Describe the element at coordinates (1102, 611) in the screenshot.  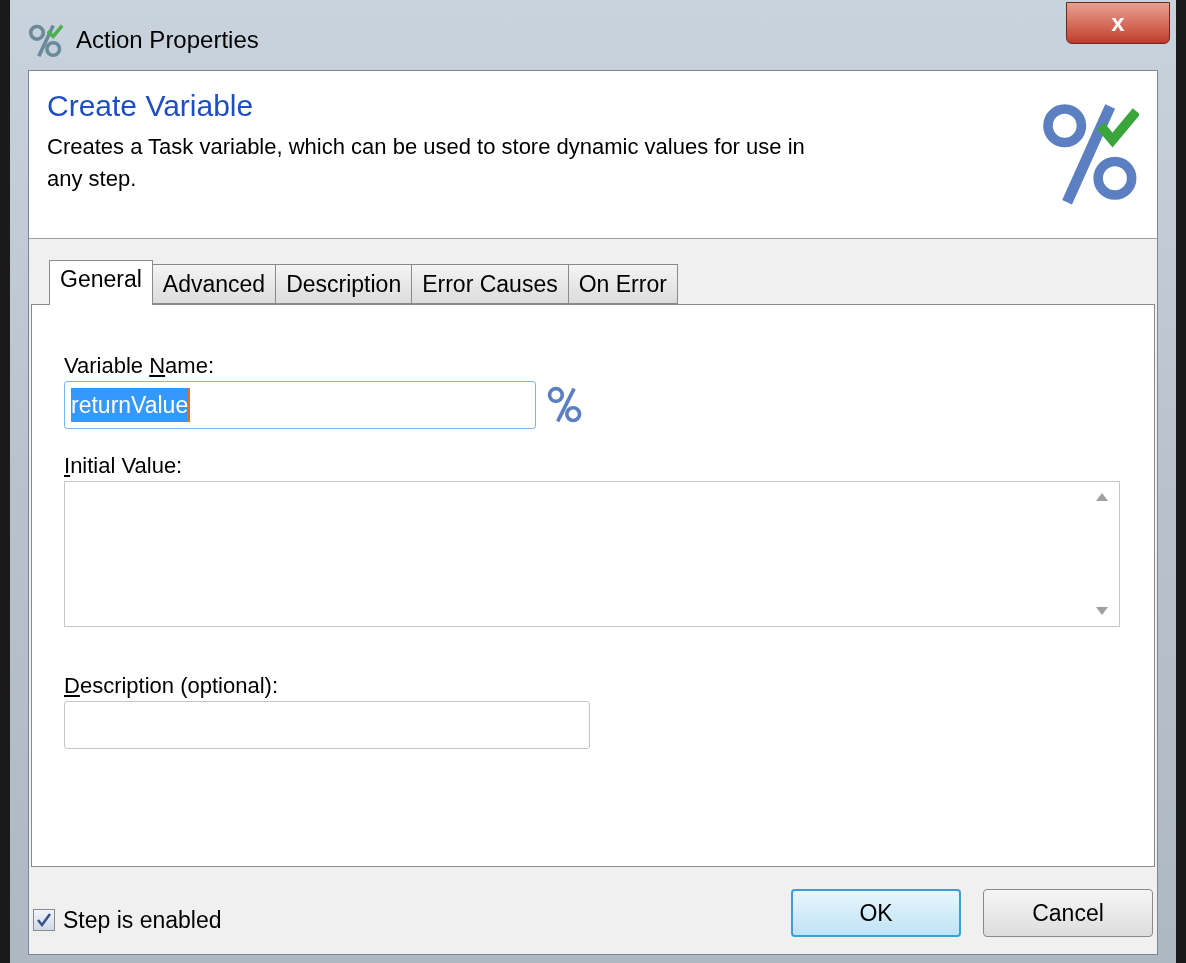
I see `scroll-down-icon` at that location.